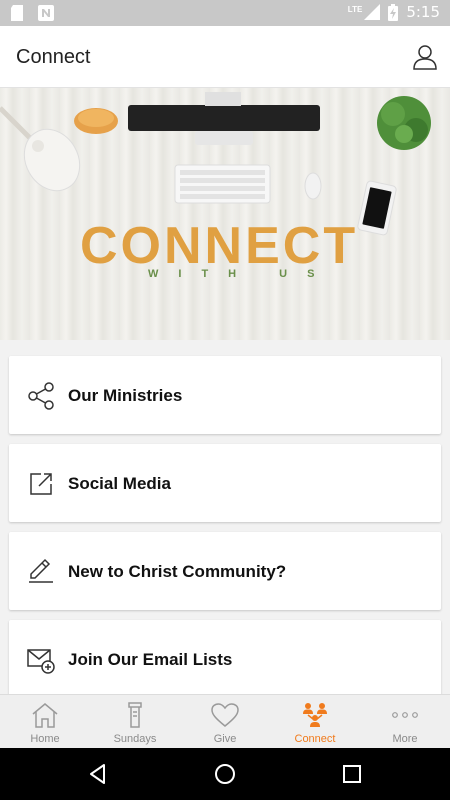 This screenshot has height=800, width=450. I want to click on external-link-icon, so click(41, 484).